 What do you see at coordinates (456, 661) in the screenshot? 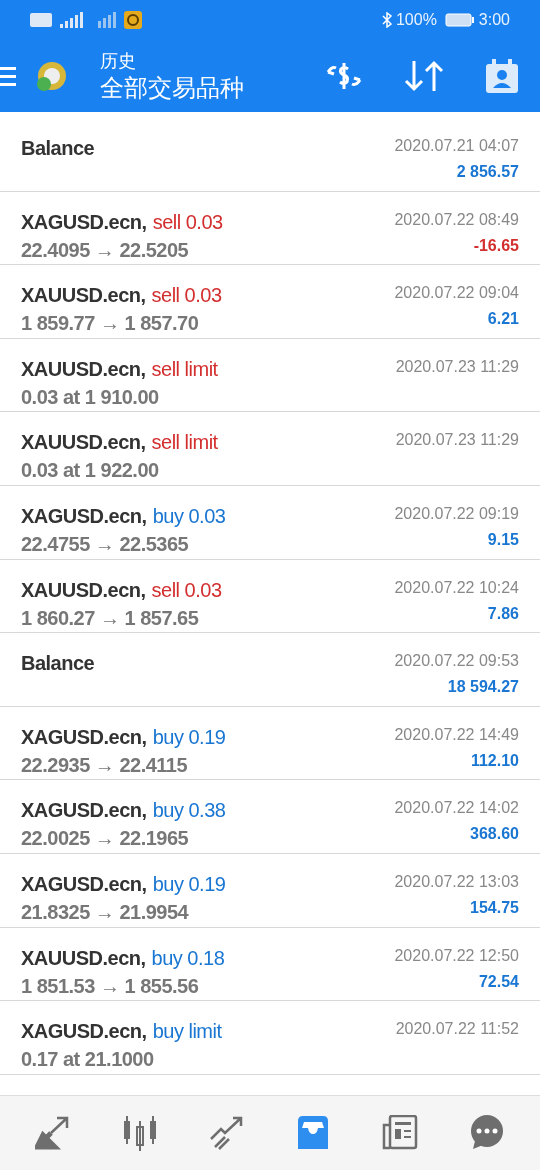
I see `timestamp: 2020.07.22 09:53` at bounding box center [456, 661].